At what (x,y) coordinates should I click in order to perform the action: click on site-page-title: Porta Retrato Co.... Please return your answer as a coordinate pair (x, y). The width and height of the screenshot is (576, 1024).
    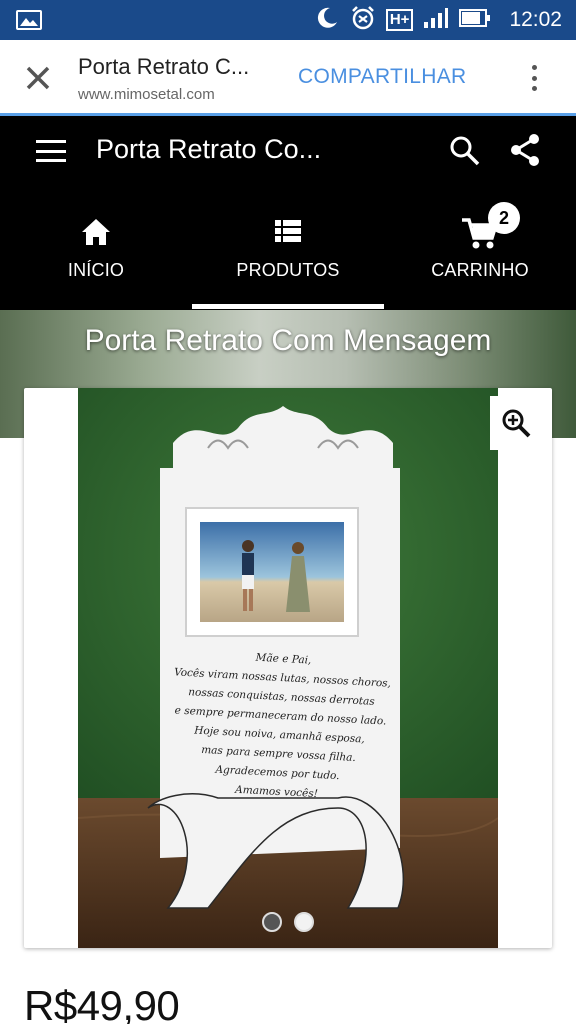
    Looking at the image, I should click on (209, 149).